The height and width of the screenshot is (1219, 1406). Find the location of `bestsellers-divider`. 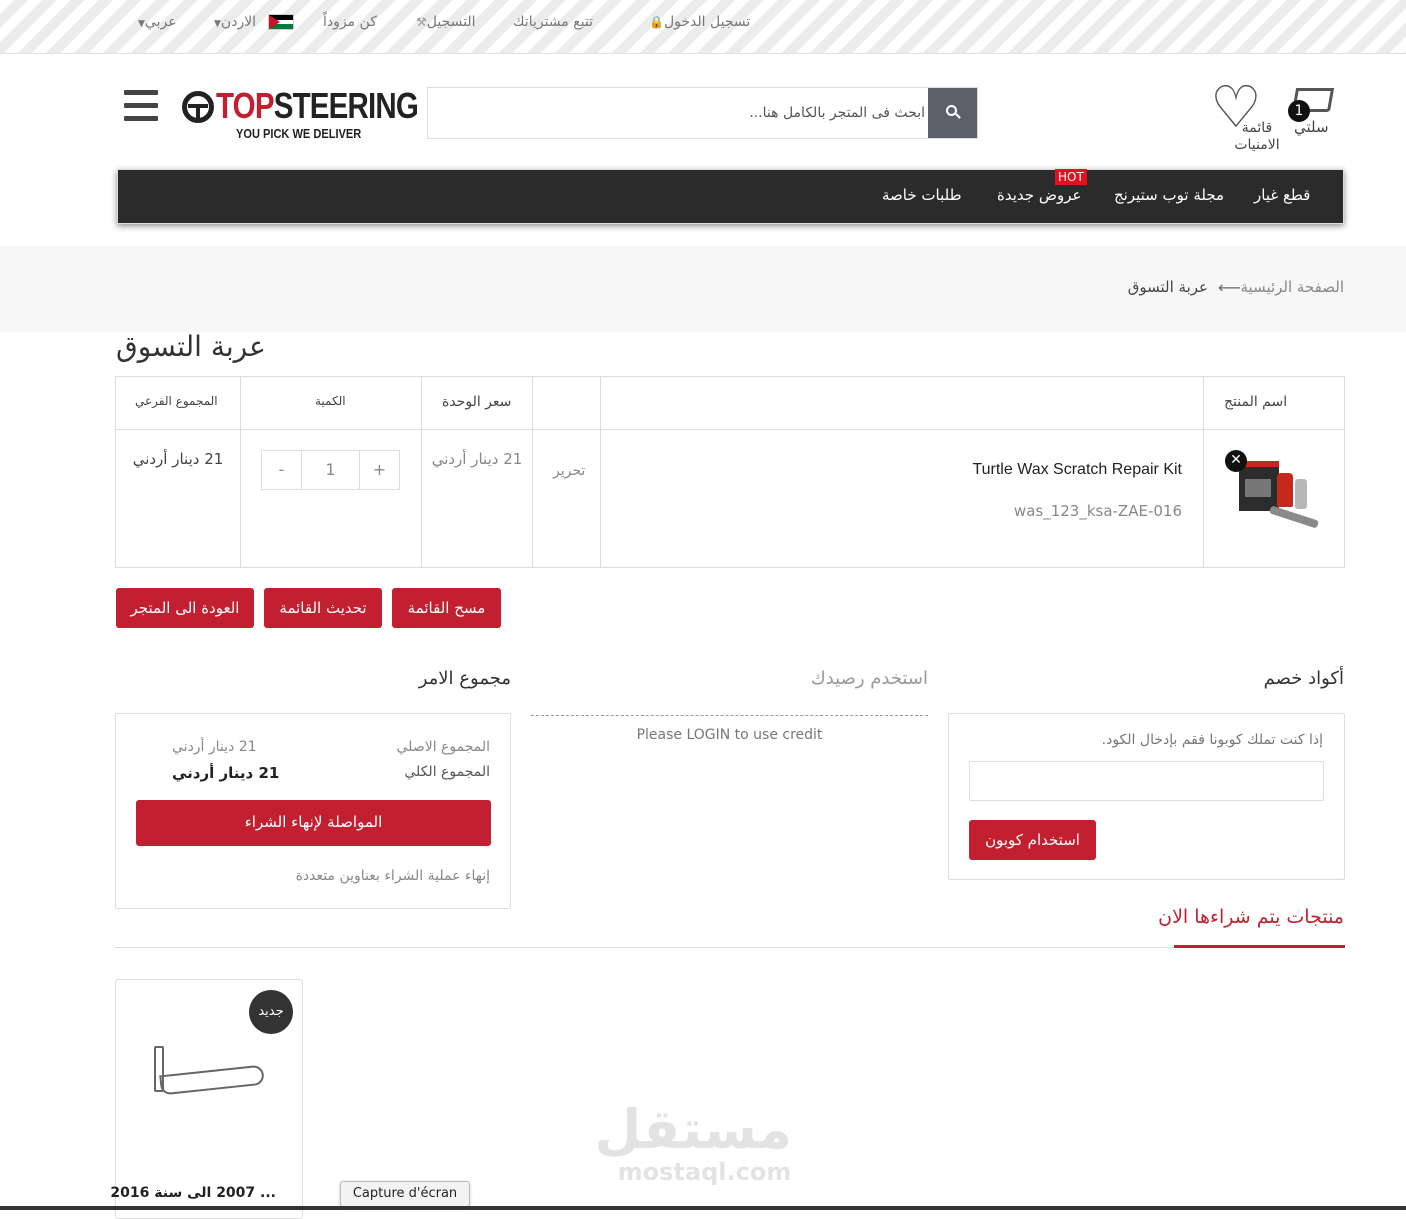

bestsellers-divider is located at coordinates (730, 947).